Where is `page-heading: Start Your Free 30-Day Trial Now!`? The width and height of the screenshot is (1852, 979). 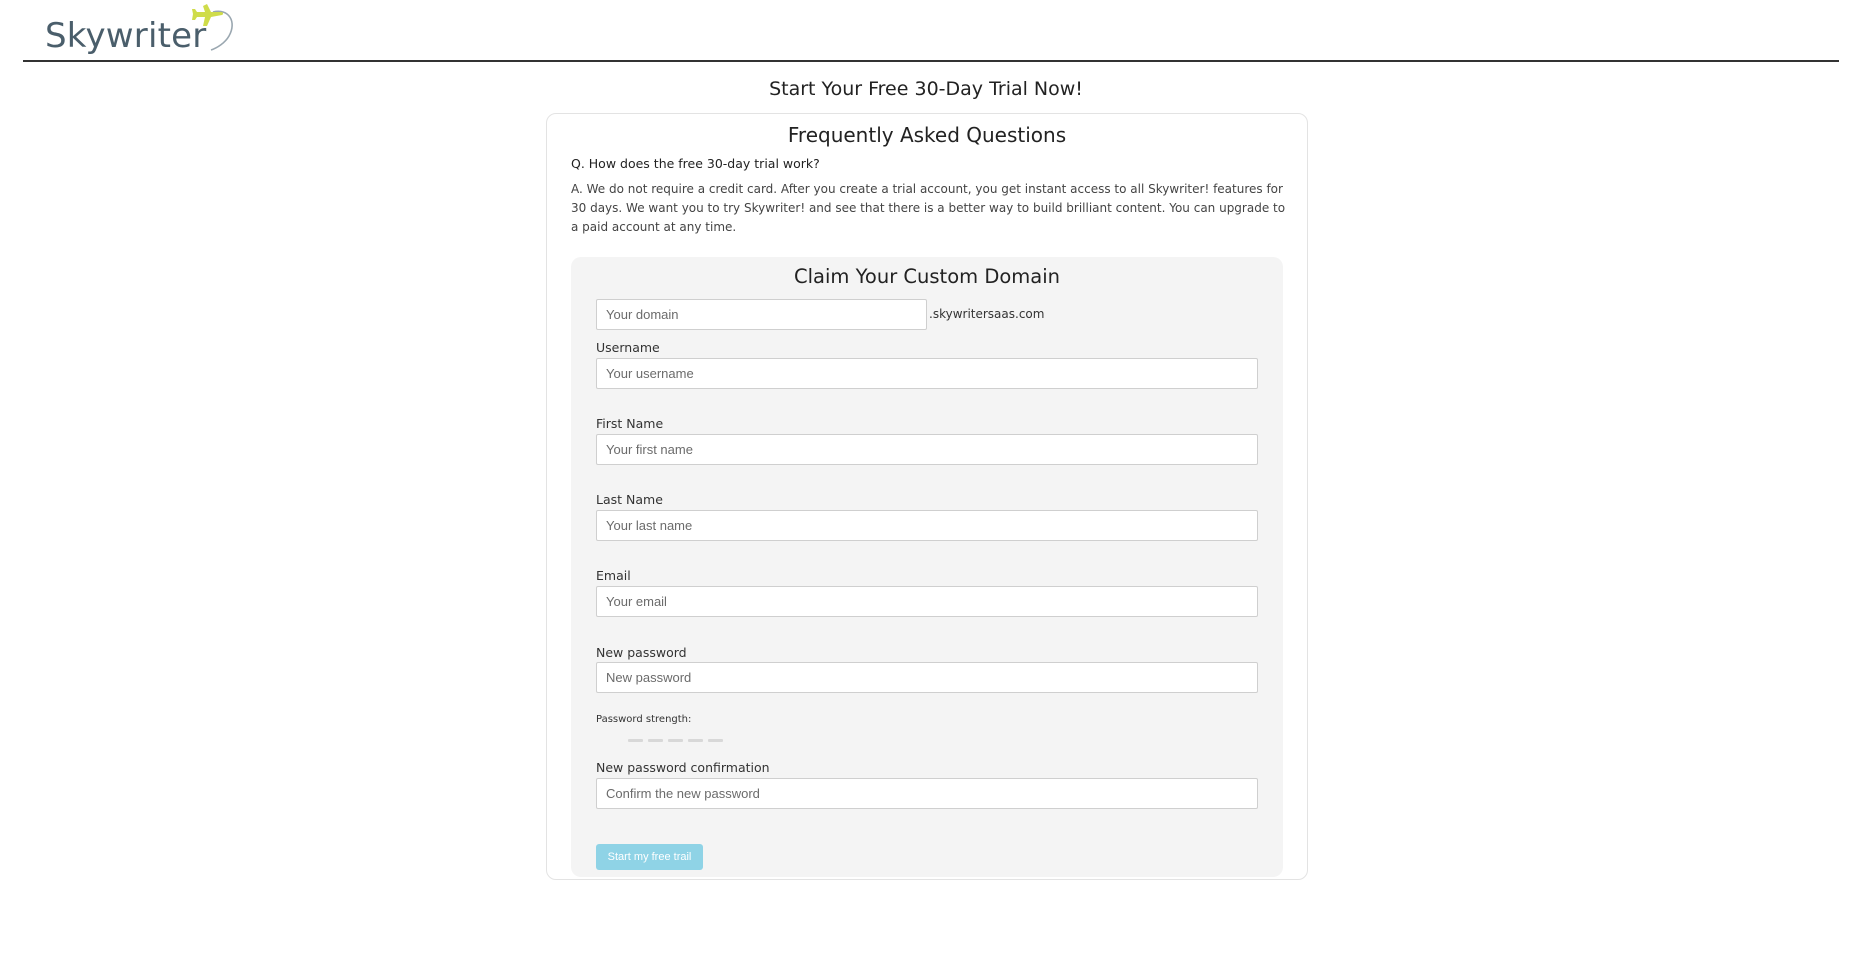
page-heading: Start Your Free 30-Day Trial Now! is located at coordinates (926, 89).